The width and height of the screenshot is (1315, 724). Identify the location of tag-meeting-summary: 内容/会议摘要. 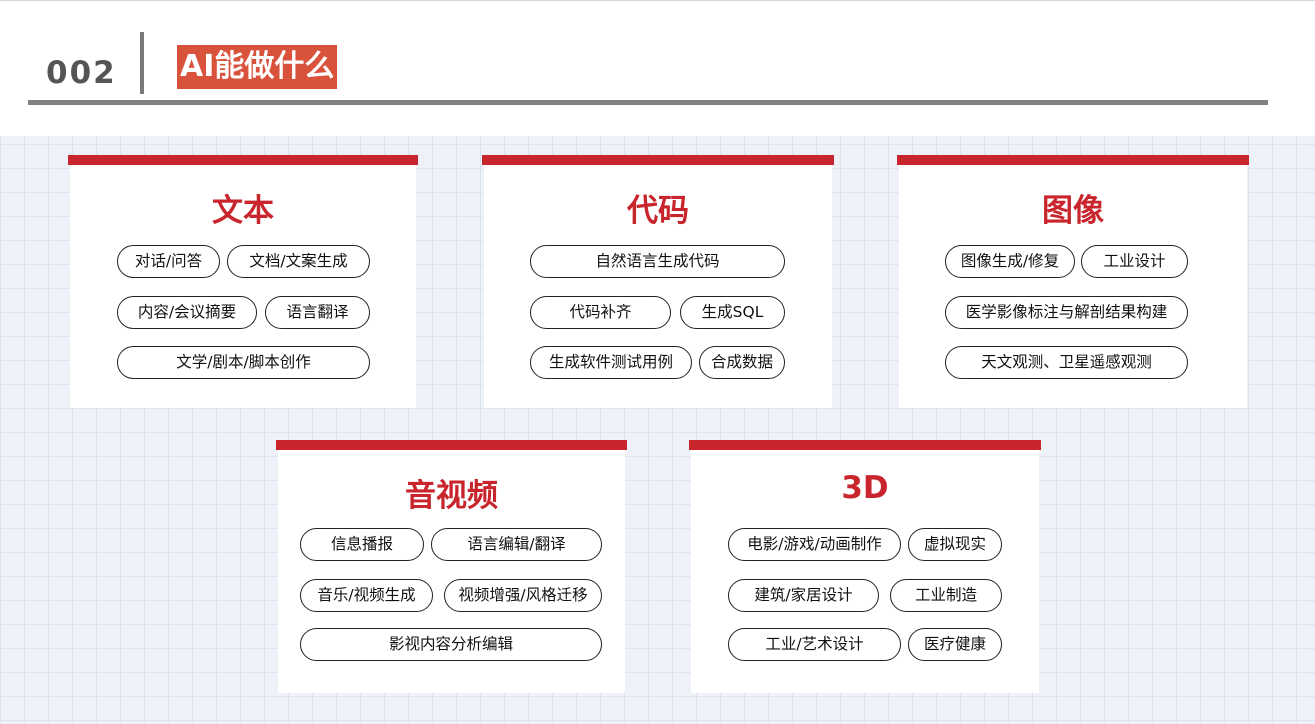
(187, 312).